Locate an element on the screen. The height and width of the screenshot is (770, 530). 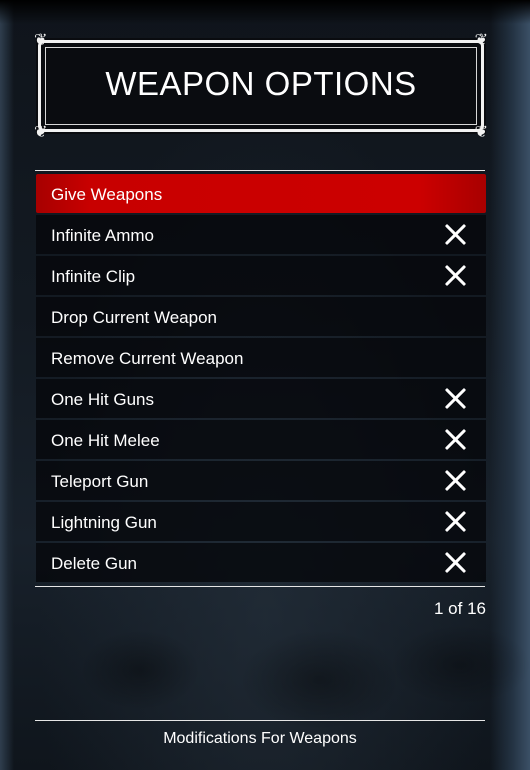
menu-item-label: Teleport Gun is located at coordinates (100, 481).